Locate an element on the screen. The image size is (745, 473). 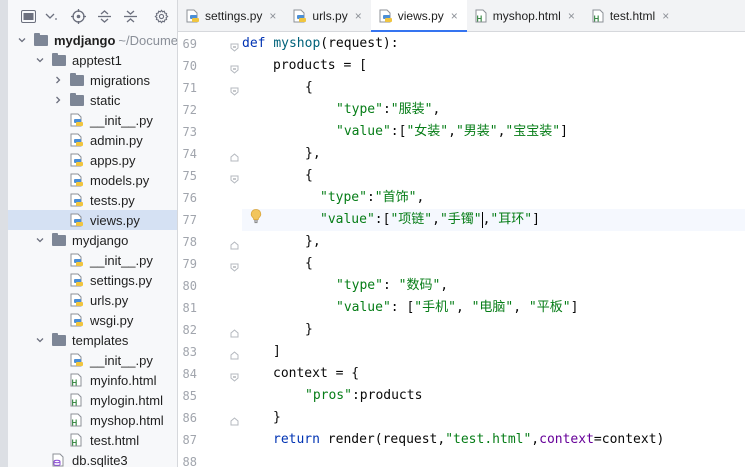
code-token: "服装" is located at coordinates (411, 109).